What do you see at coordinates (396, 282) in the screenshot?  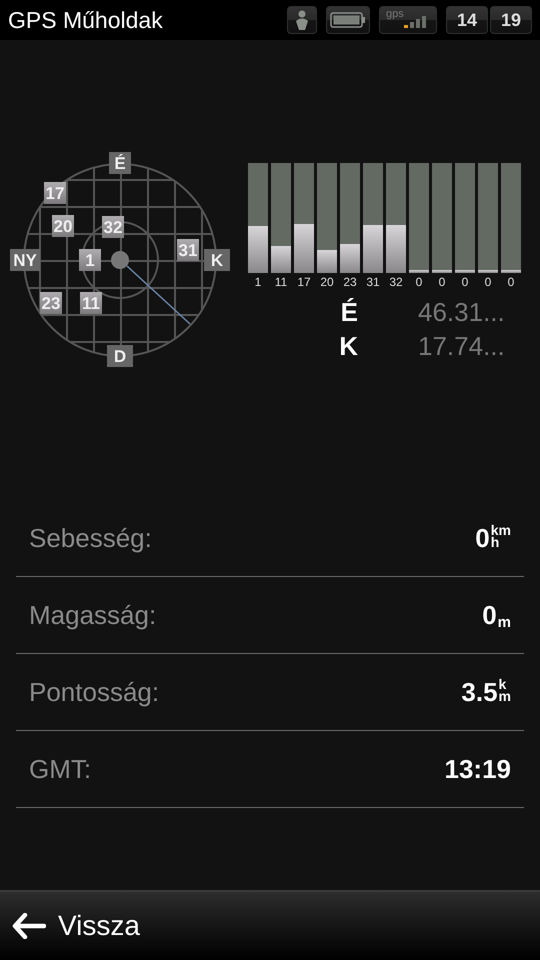 I see `satellite-id: 32` at bounding box center [396, 282].